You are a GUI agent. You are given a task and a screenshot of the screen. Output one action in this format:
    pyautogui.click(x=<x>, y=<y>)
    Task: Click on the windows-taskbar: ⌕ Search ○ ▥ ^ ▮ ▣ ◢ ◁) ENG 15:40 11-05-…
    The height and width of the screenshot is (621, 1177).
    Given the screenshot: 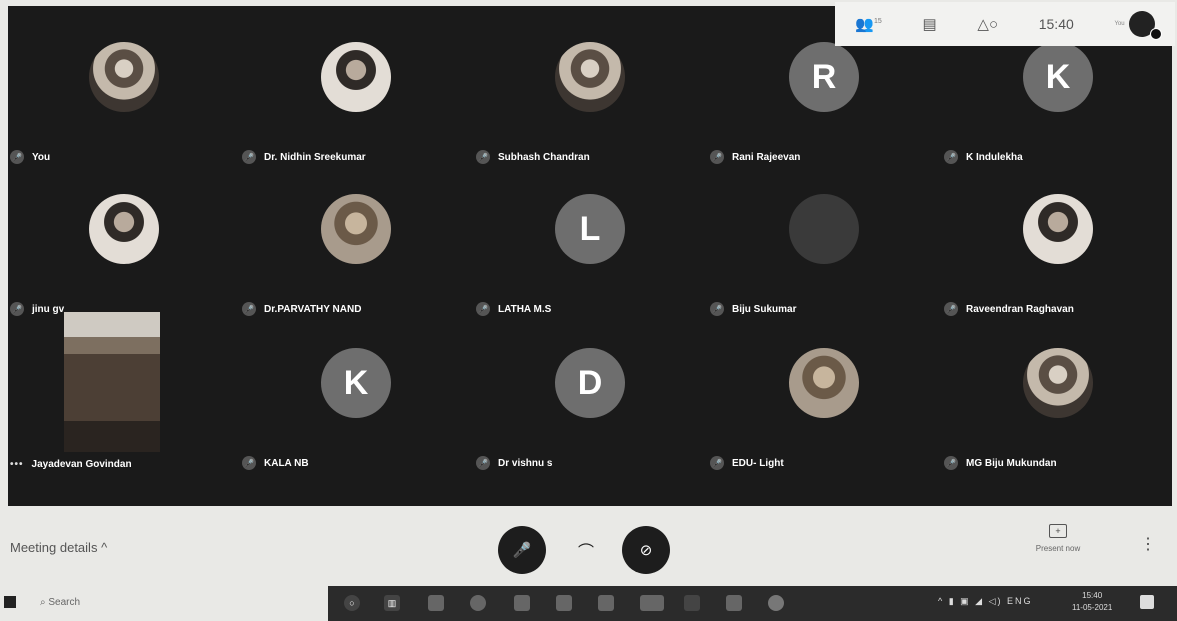 What is the action you would take?
    pyautogui.click(x=588, y=603)
    